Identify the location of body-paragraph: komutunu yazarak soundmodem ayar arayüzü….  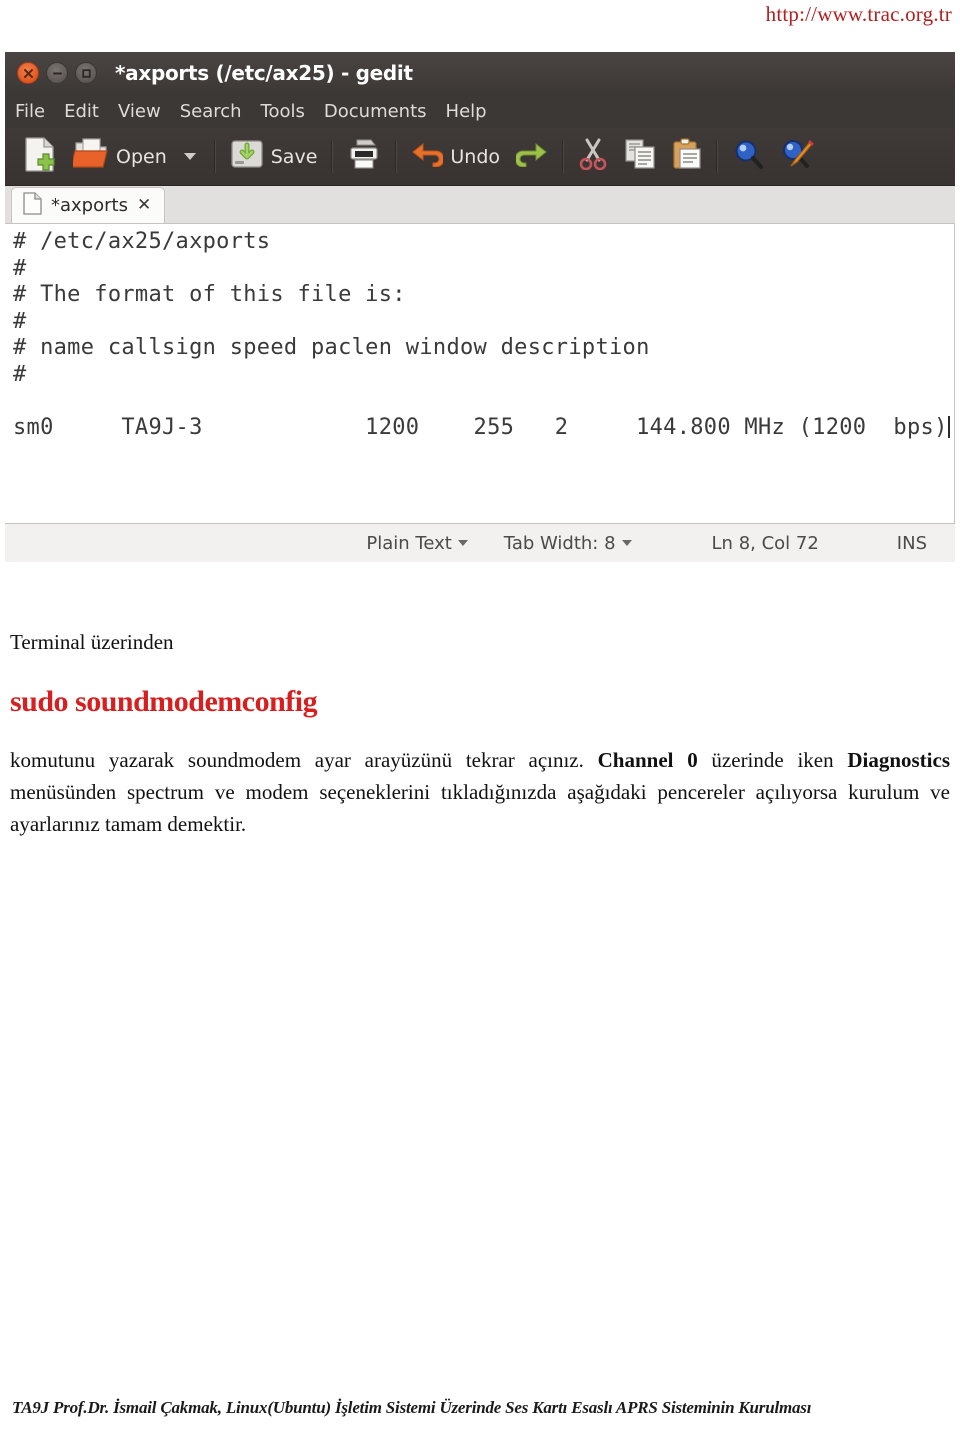
(480, 793).